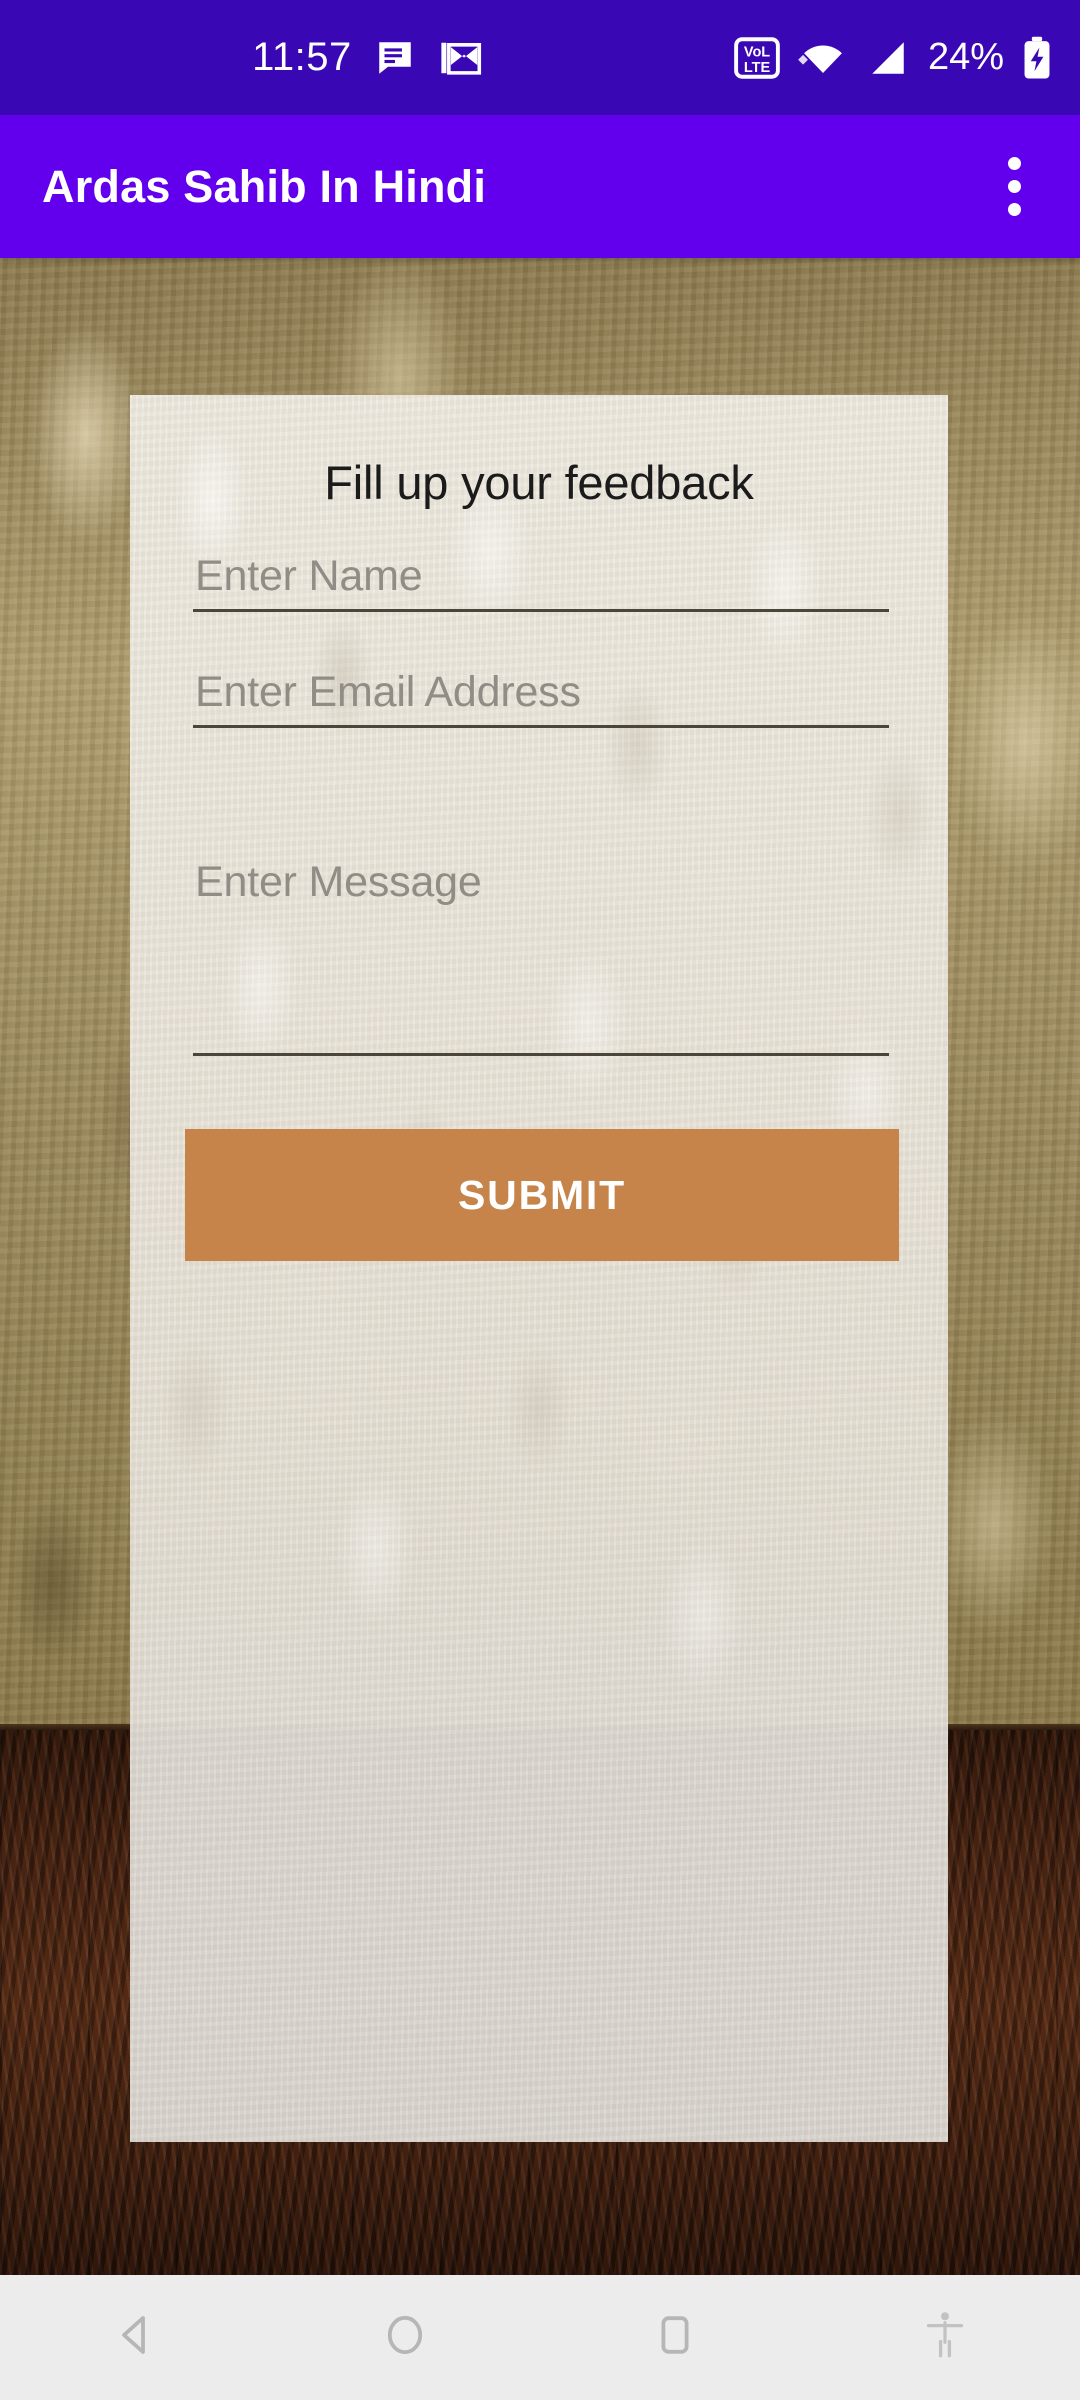  I want to click on status-bar-right-group: VoL LTE 24%, so click(907, 58).